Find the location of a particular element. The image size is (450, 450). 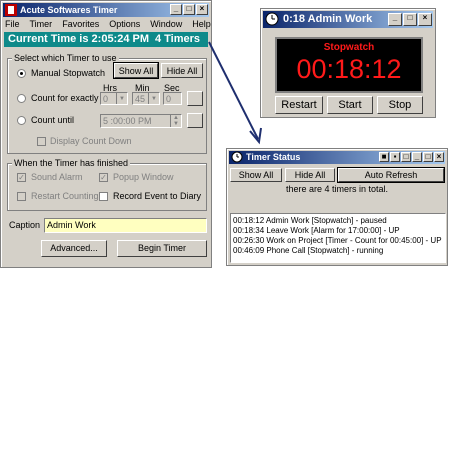

status-window-title: Timer Status is located at coordinates (273, 157).